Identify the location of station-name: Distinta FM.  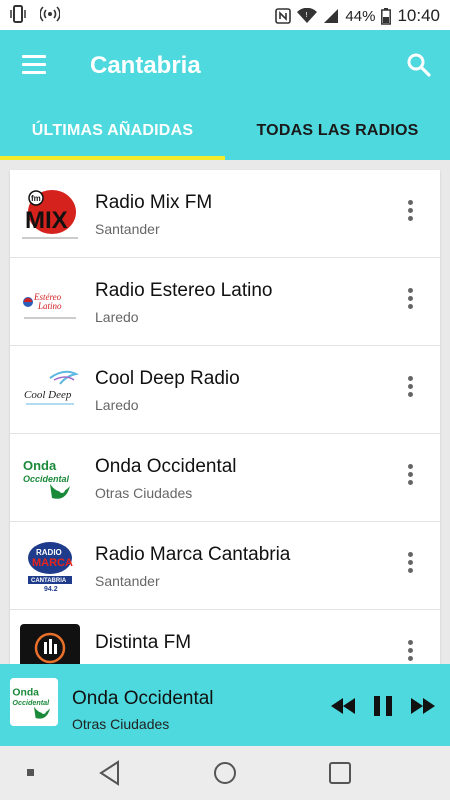
(143, 642).